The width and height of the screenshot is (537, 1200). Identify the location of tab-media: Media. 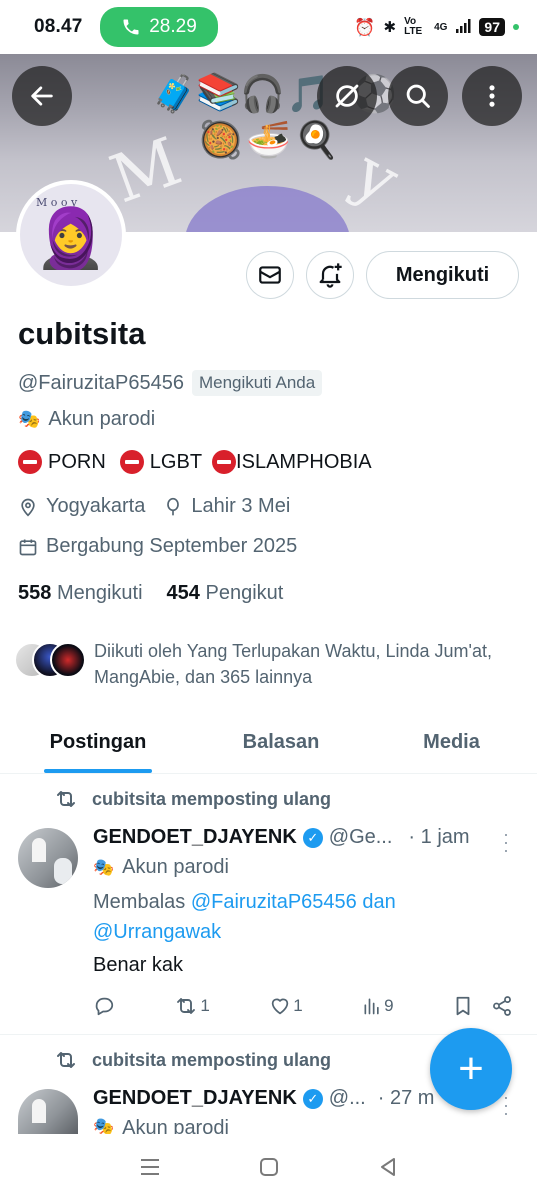
(451, 742).